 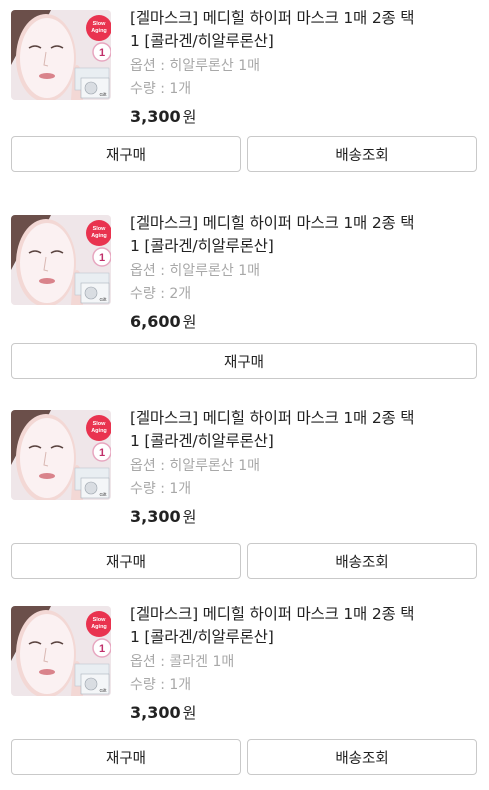 What do you see at coordinates (161, 294) in the screenshot?
I see `product-quantity: 수량 : 2개` at bounding box center [161, 294].